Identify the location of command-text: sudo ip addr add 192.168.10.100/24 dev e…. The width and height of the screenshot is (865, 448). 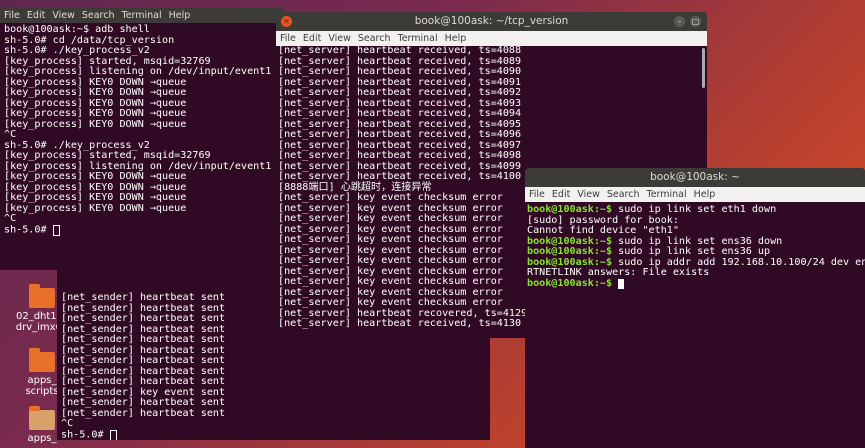
(738, 262).